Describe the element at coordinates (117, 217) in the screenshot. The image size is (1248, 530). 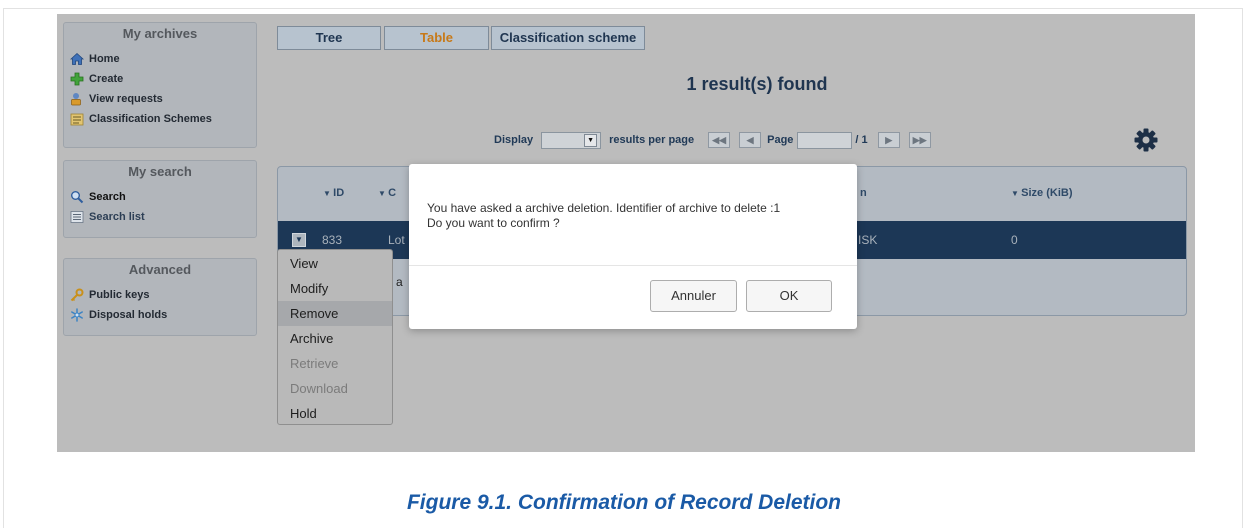
I see `sidebar-item-label: Search list` at that location.